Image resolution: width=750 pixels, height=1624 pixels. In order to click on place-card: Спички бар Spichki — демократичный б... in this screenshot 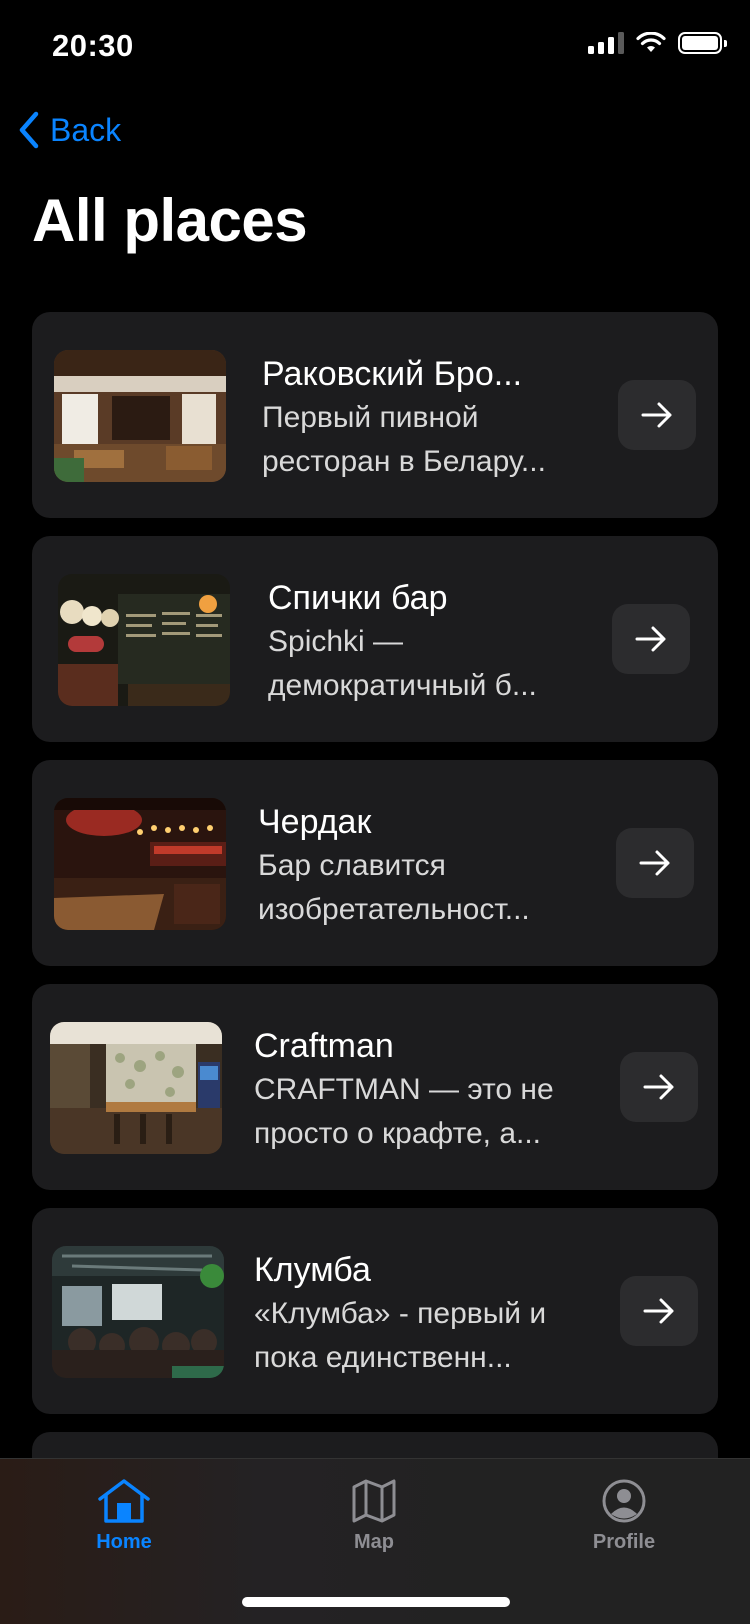, I will do `click(375, 639)`.